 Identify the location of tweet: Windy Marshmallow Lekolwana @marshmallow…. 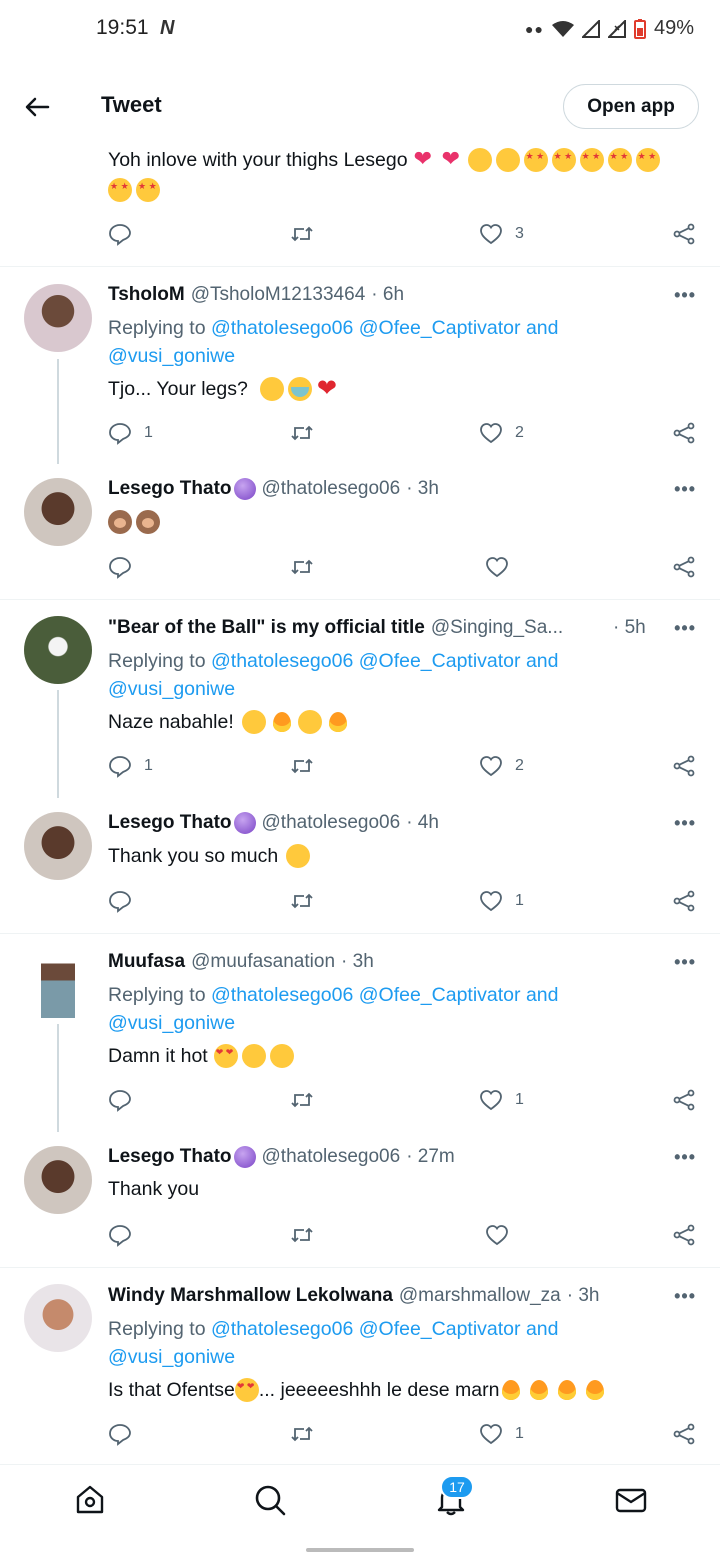
(360, 1366).